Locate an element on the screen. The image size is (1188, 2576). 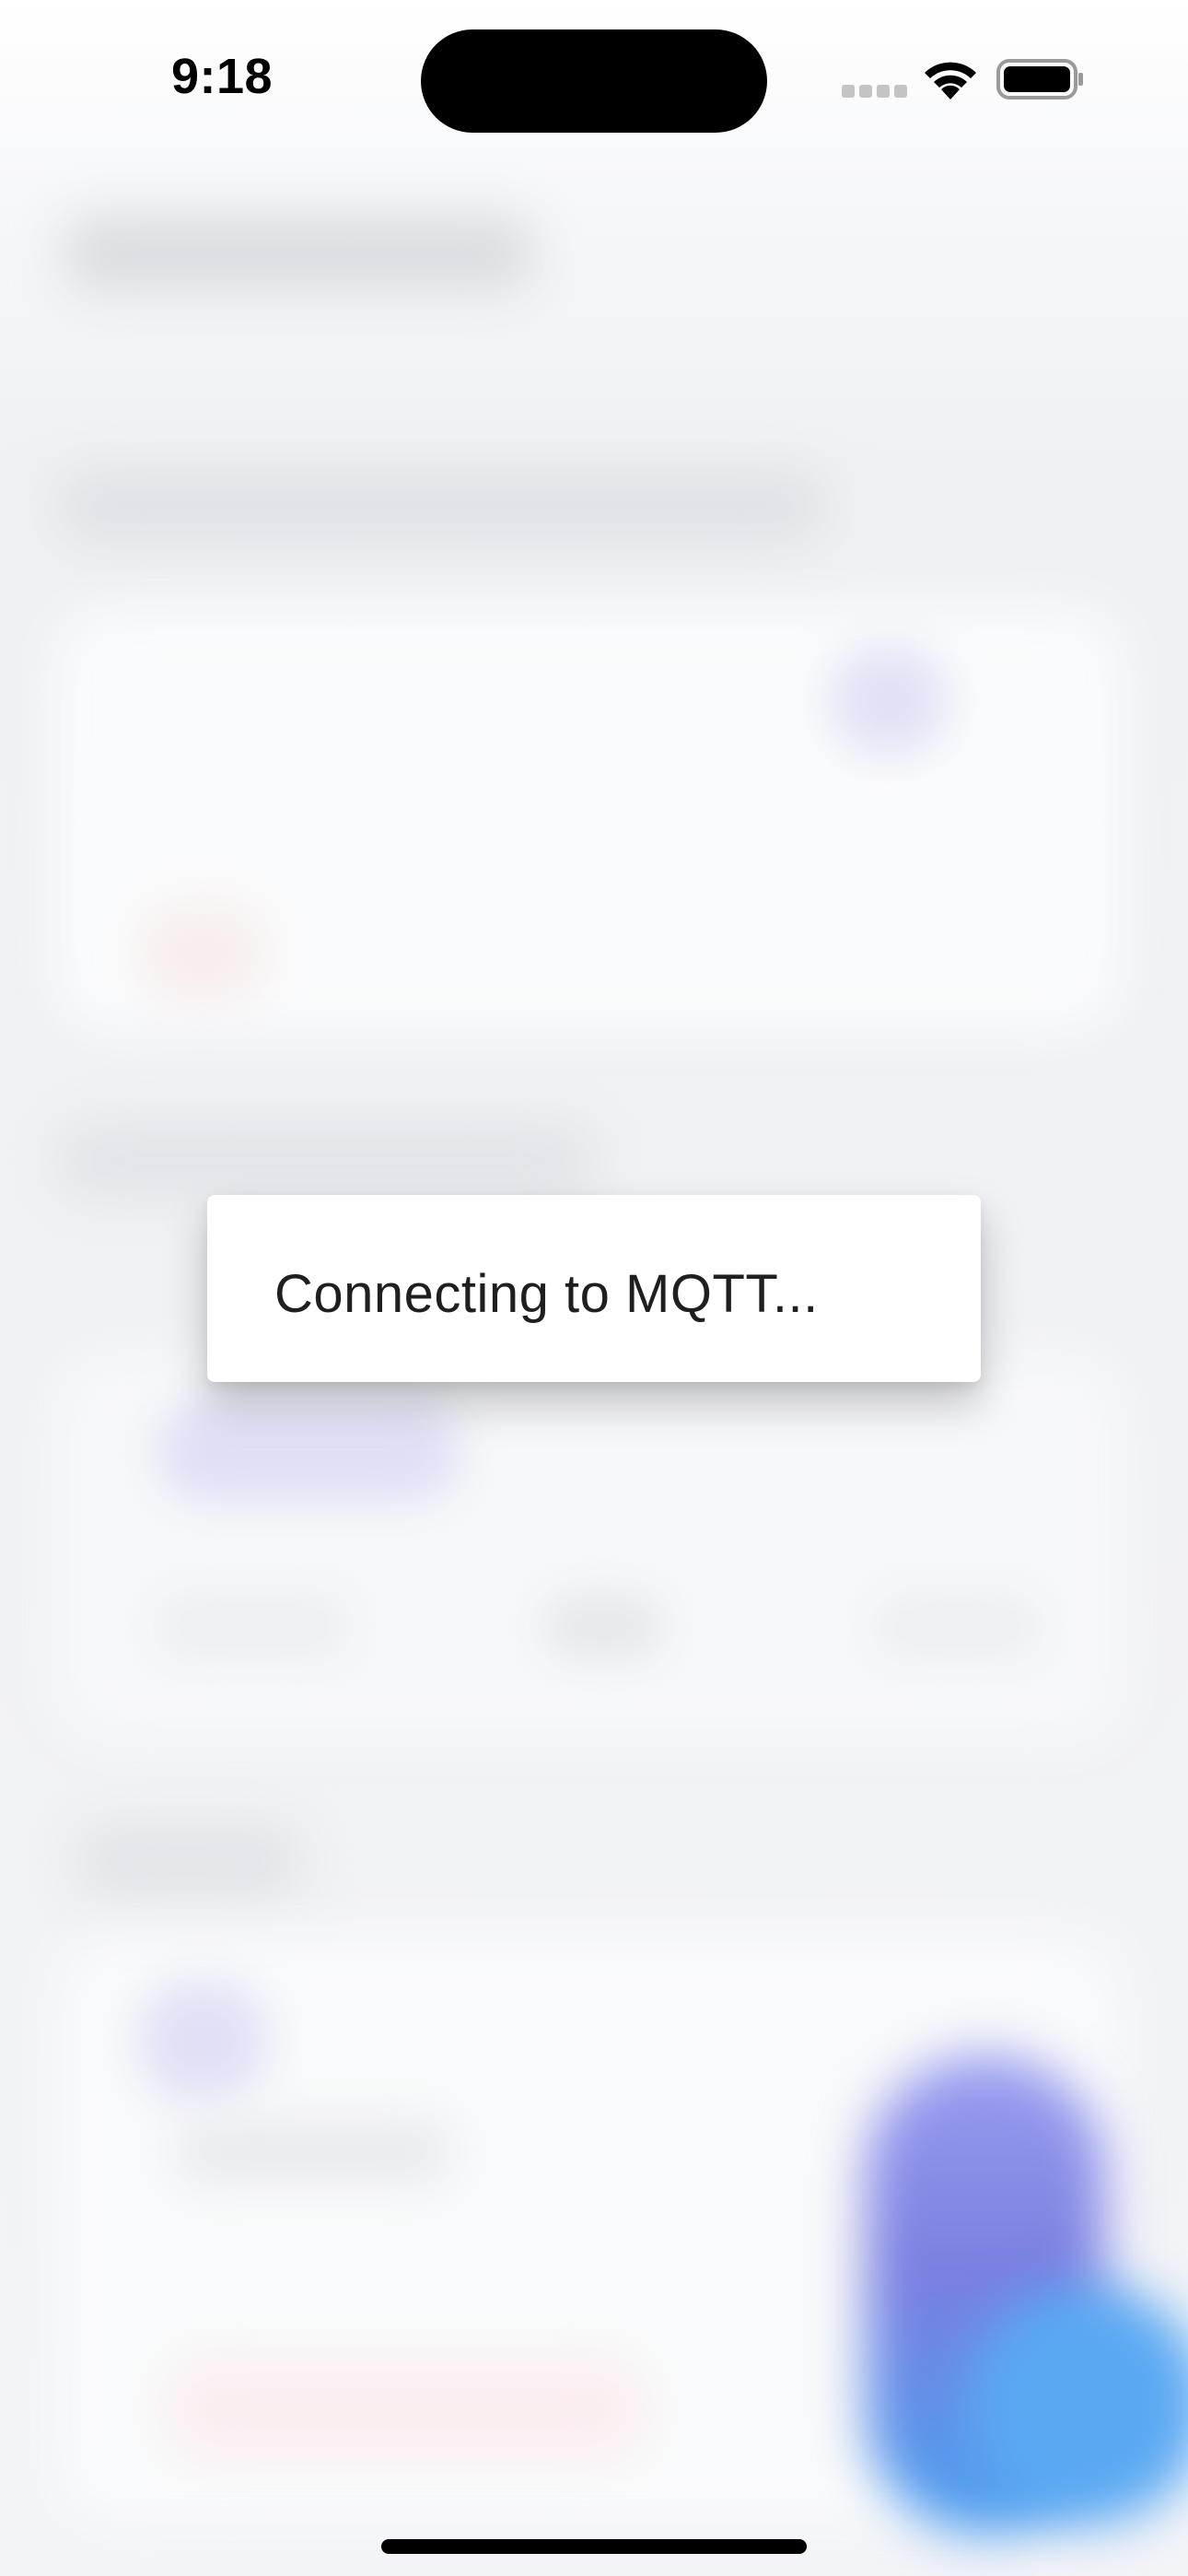
dynamic-island is located at coordinates (594, 81).